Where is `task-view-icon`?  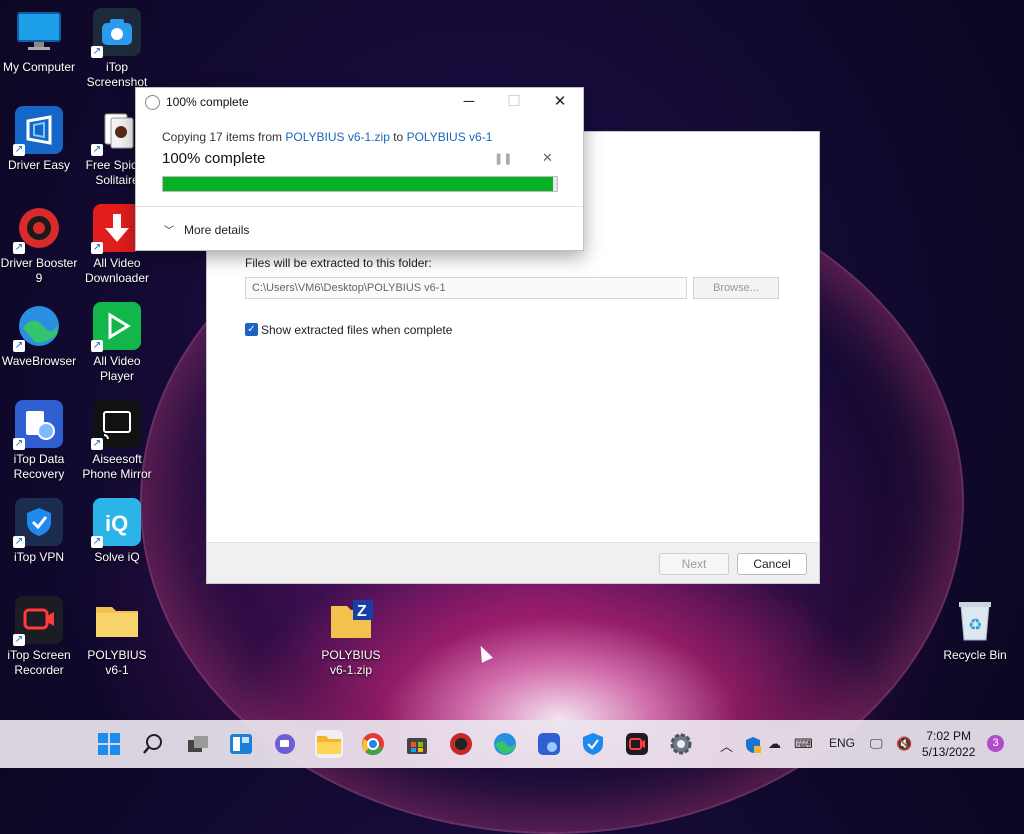 task-view-icon is located at coordinates (198, 744).